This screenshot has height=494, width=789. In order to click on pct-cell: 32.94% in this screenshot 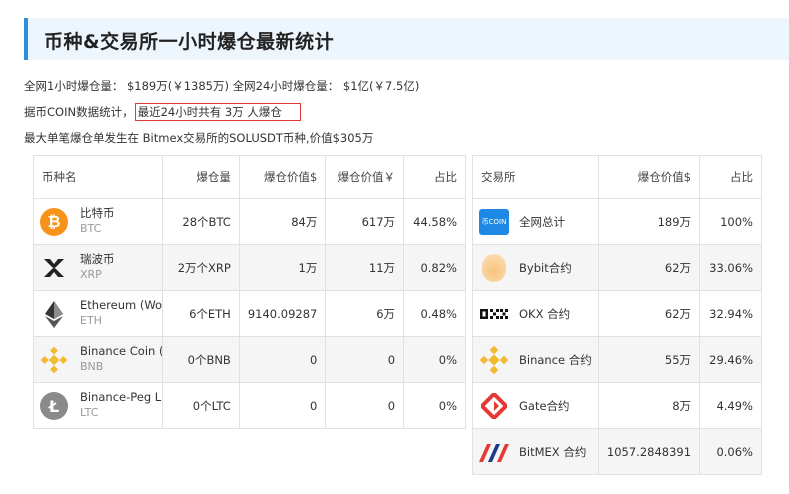, I will do `click(730, 313)`.